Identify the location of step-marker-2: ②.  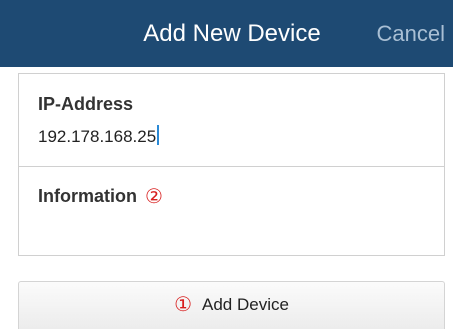
(154, 197).